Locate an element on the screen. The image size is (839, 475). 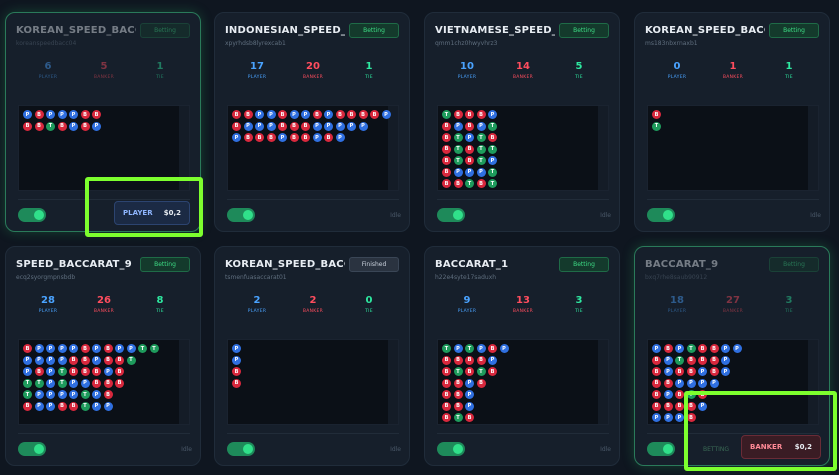
table-title: KOREAN_SPEED_BACCARAT is located at coordinates (76, 30).